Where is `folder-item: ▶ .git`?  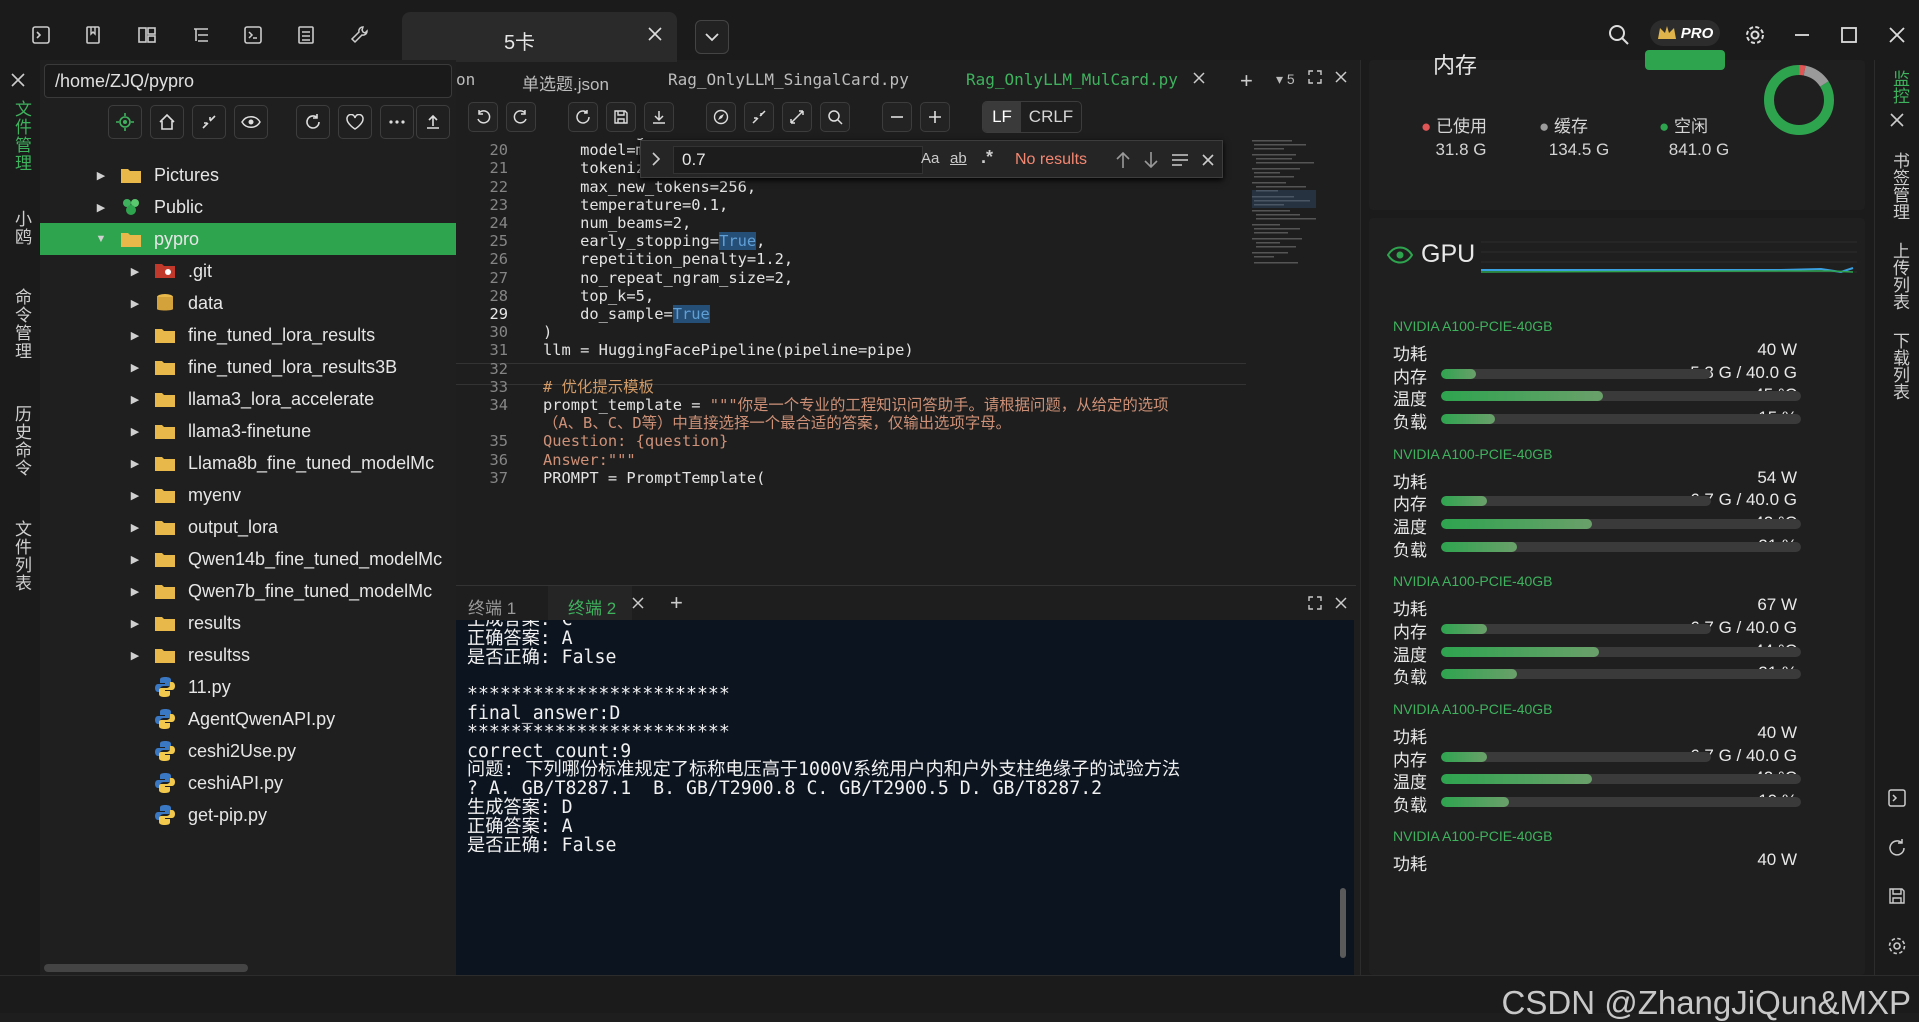 folder-item: ▶ .git is located at coordinates (248, 271).